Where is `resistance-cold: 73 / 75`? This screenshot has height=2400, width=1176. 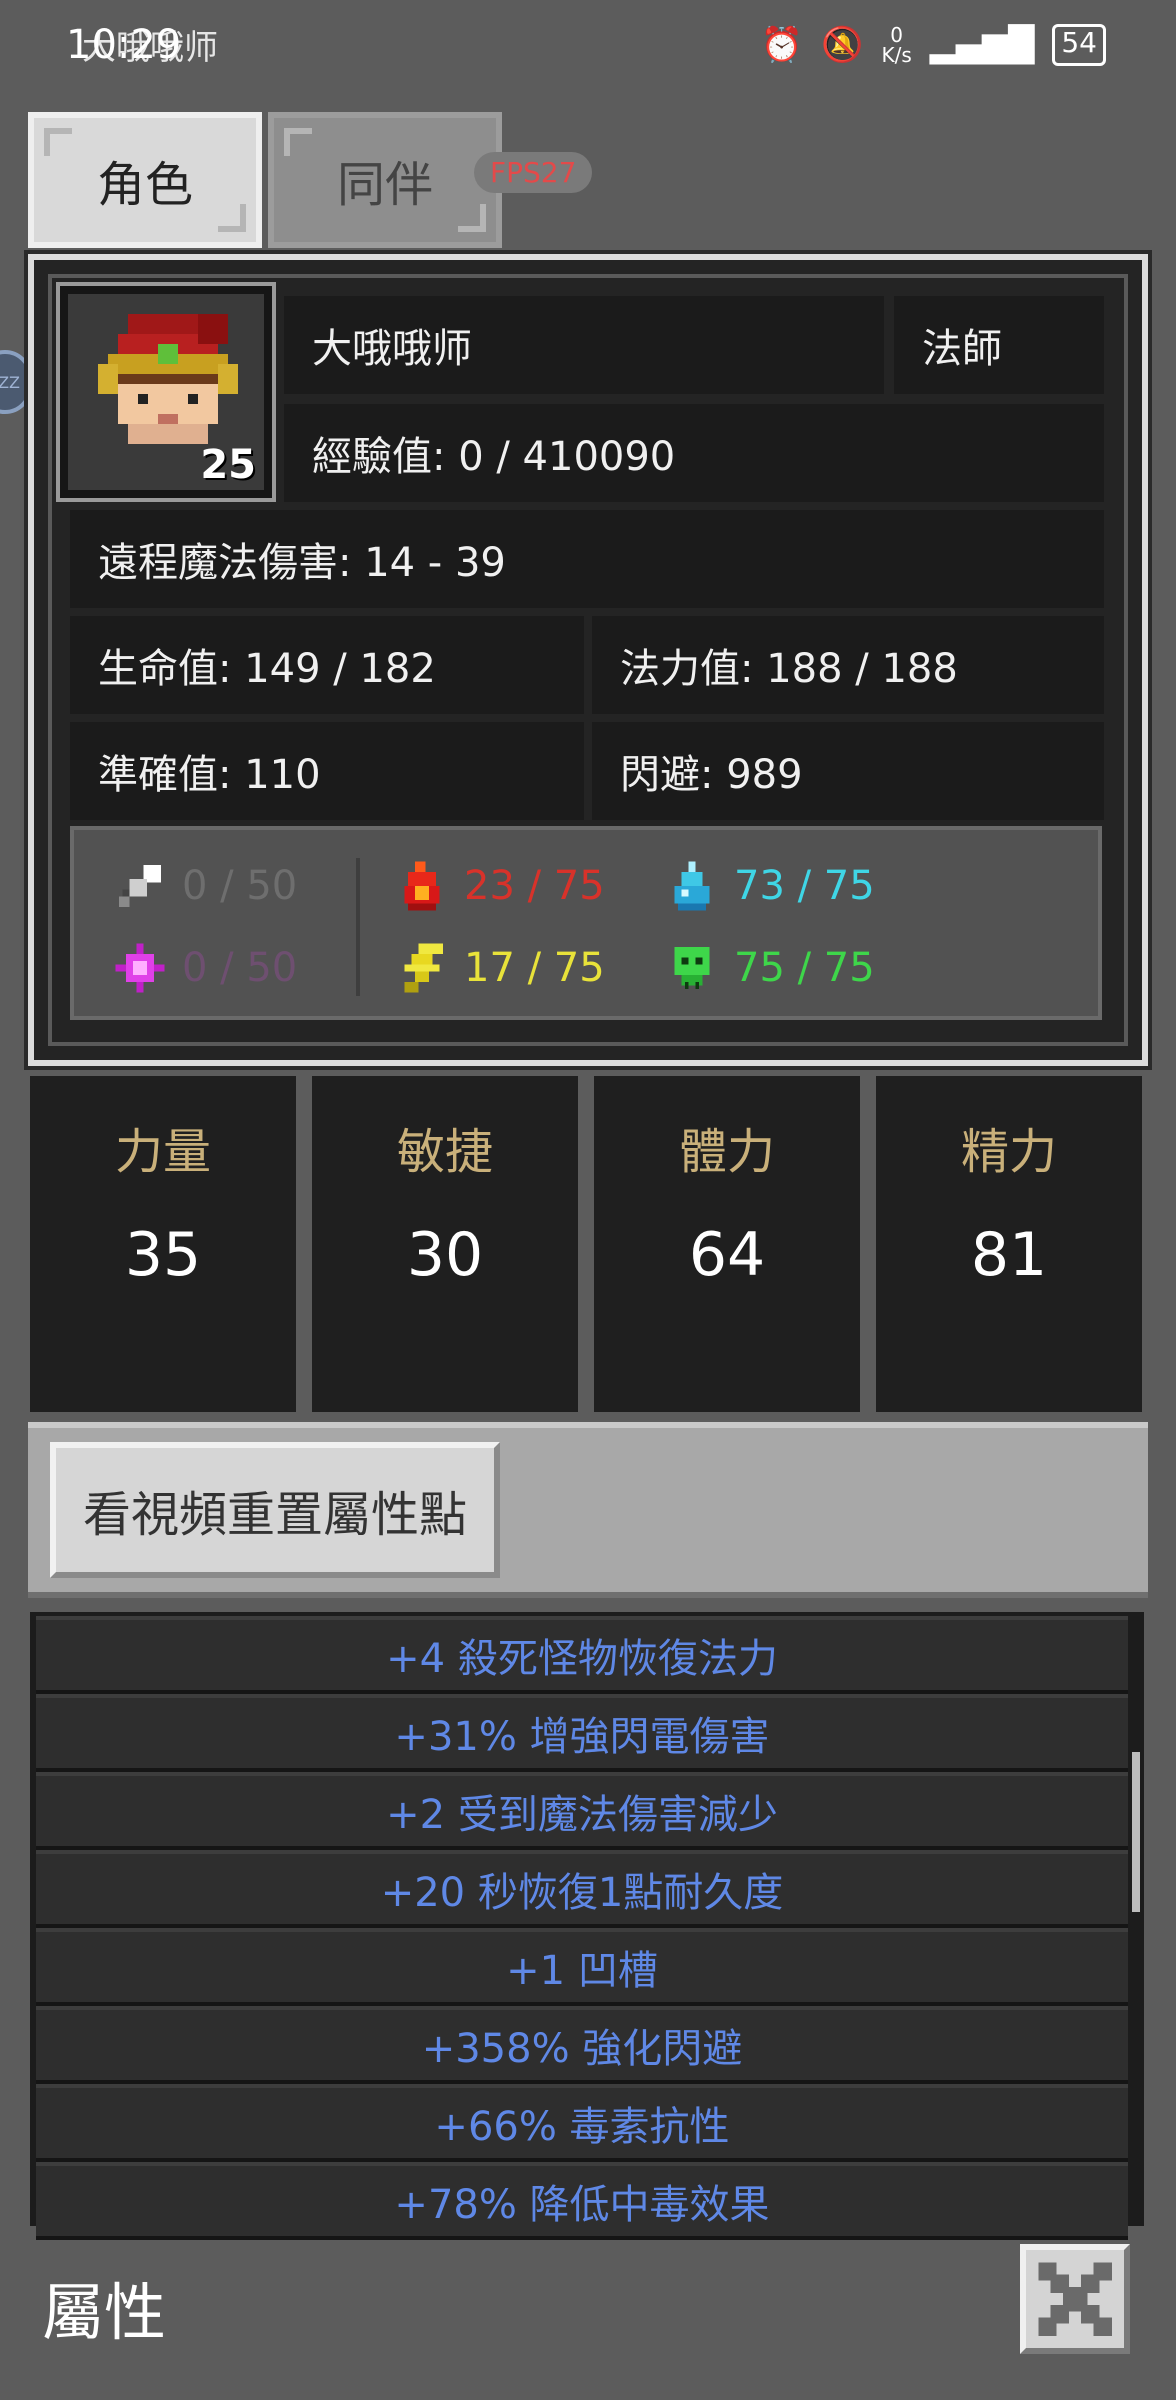 resistance-cold: 73 / 75 is located at coordinates (769, 886).